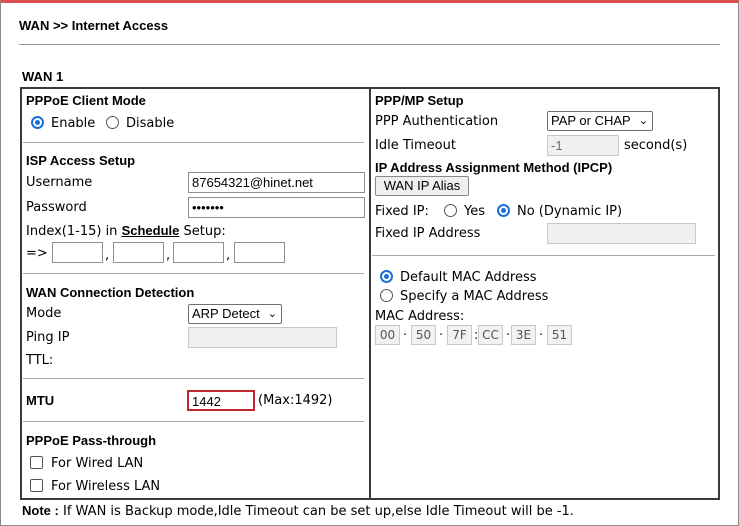  I want to click on section-title: WAN 1, so click(43, 76).